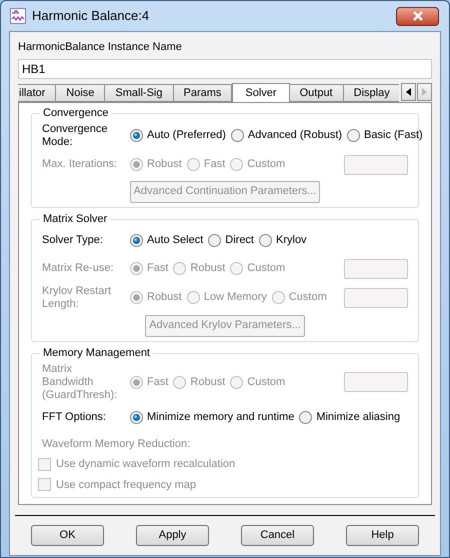 This screenshot has height=558, width=450. I want to click on tab: illator, so click(37, 93).